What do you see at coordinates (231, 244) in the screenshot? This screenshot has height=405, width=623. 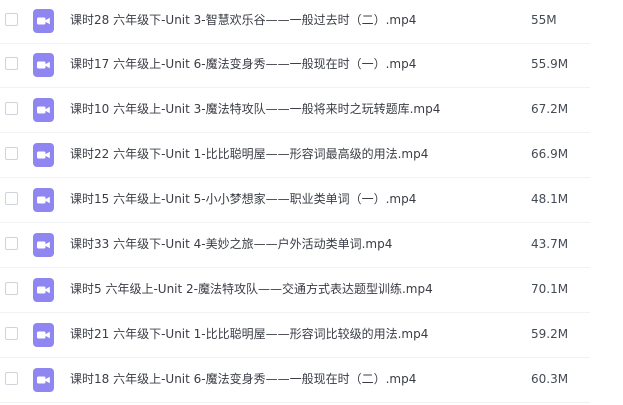 I see `file-name: 课时33 六年级下-Unit 4-美妙之旅——户外活动类单词.mp4` at bounding box center [231, 244].